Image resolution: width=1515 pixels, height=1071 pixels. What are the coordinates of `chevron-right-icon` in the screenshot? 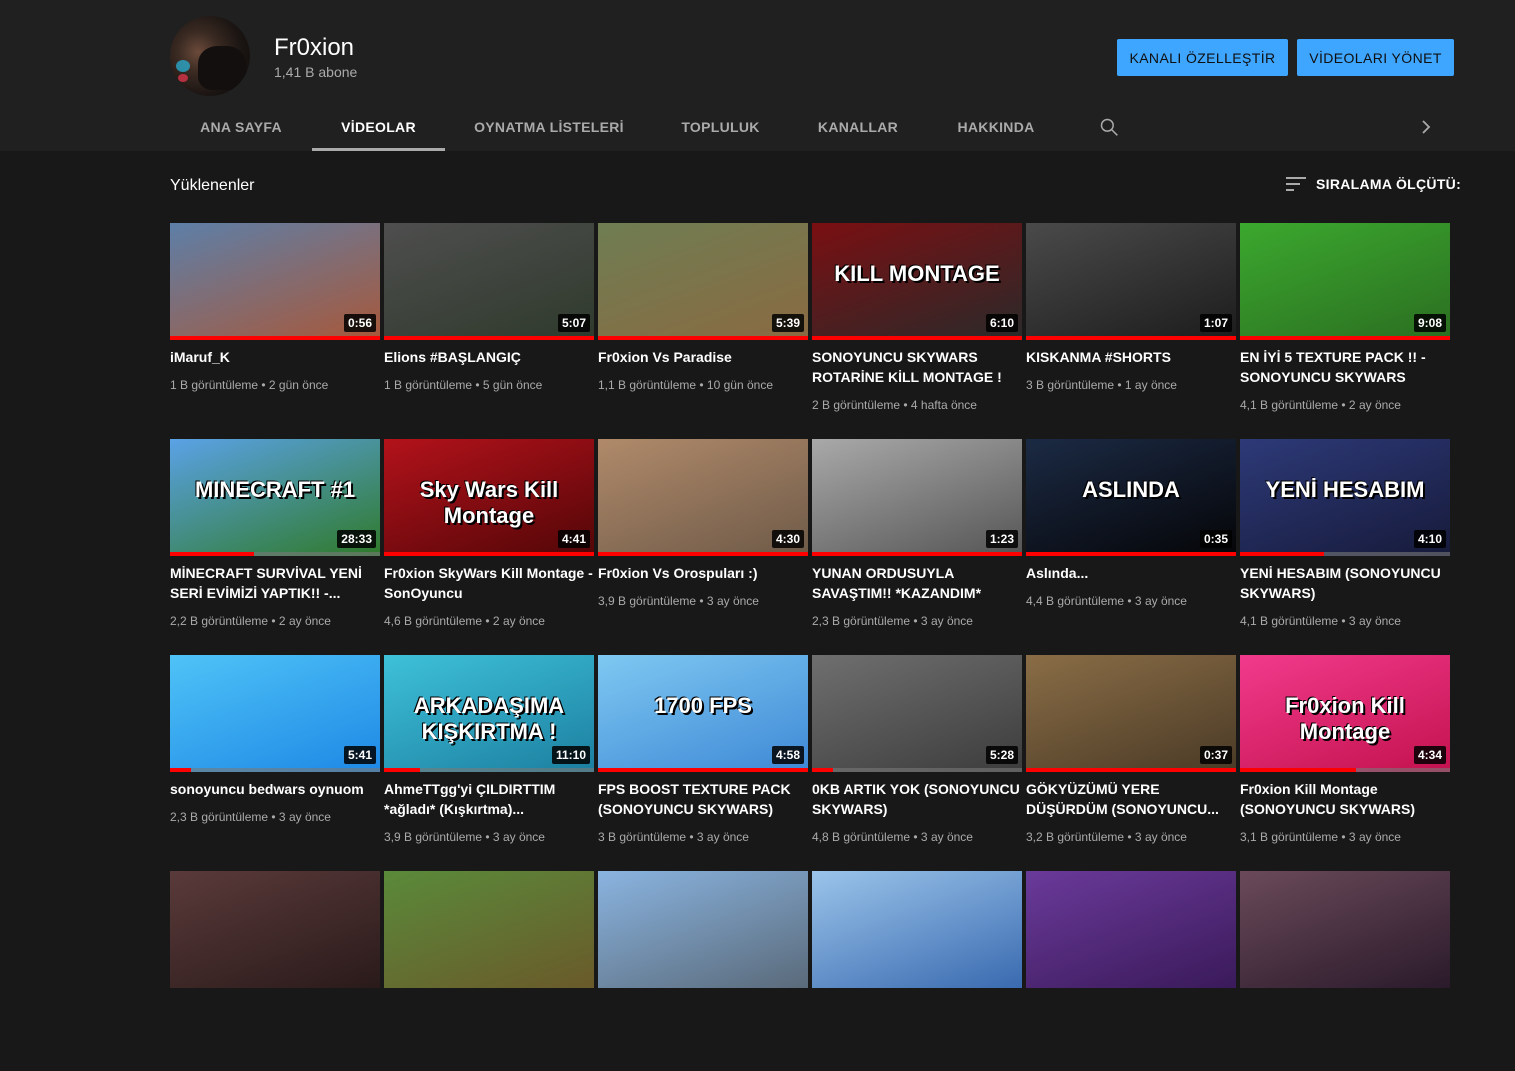 It's located at (1426, 127).